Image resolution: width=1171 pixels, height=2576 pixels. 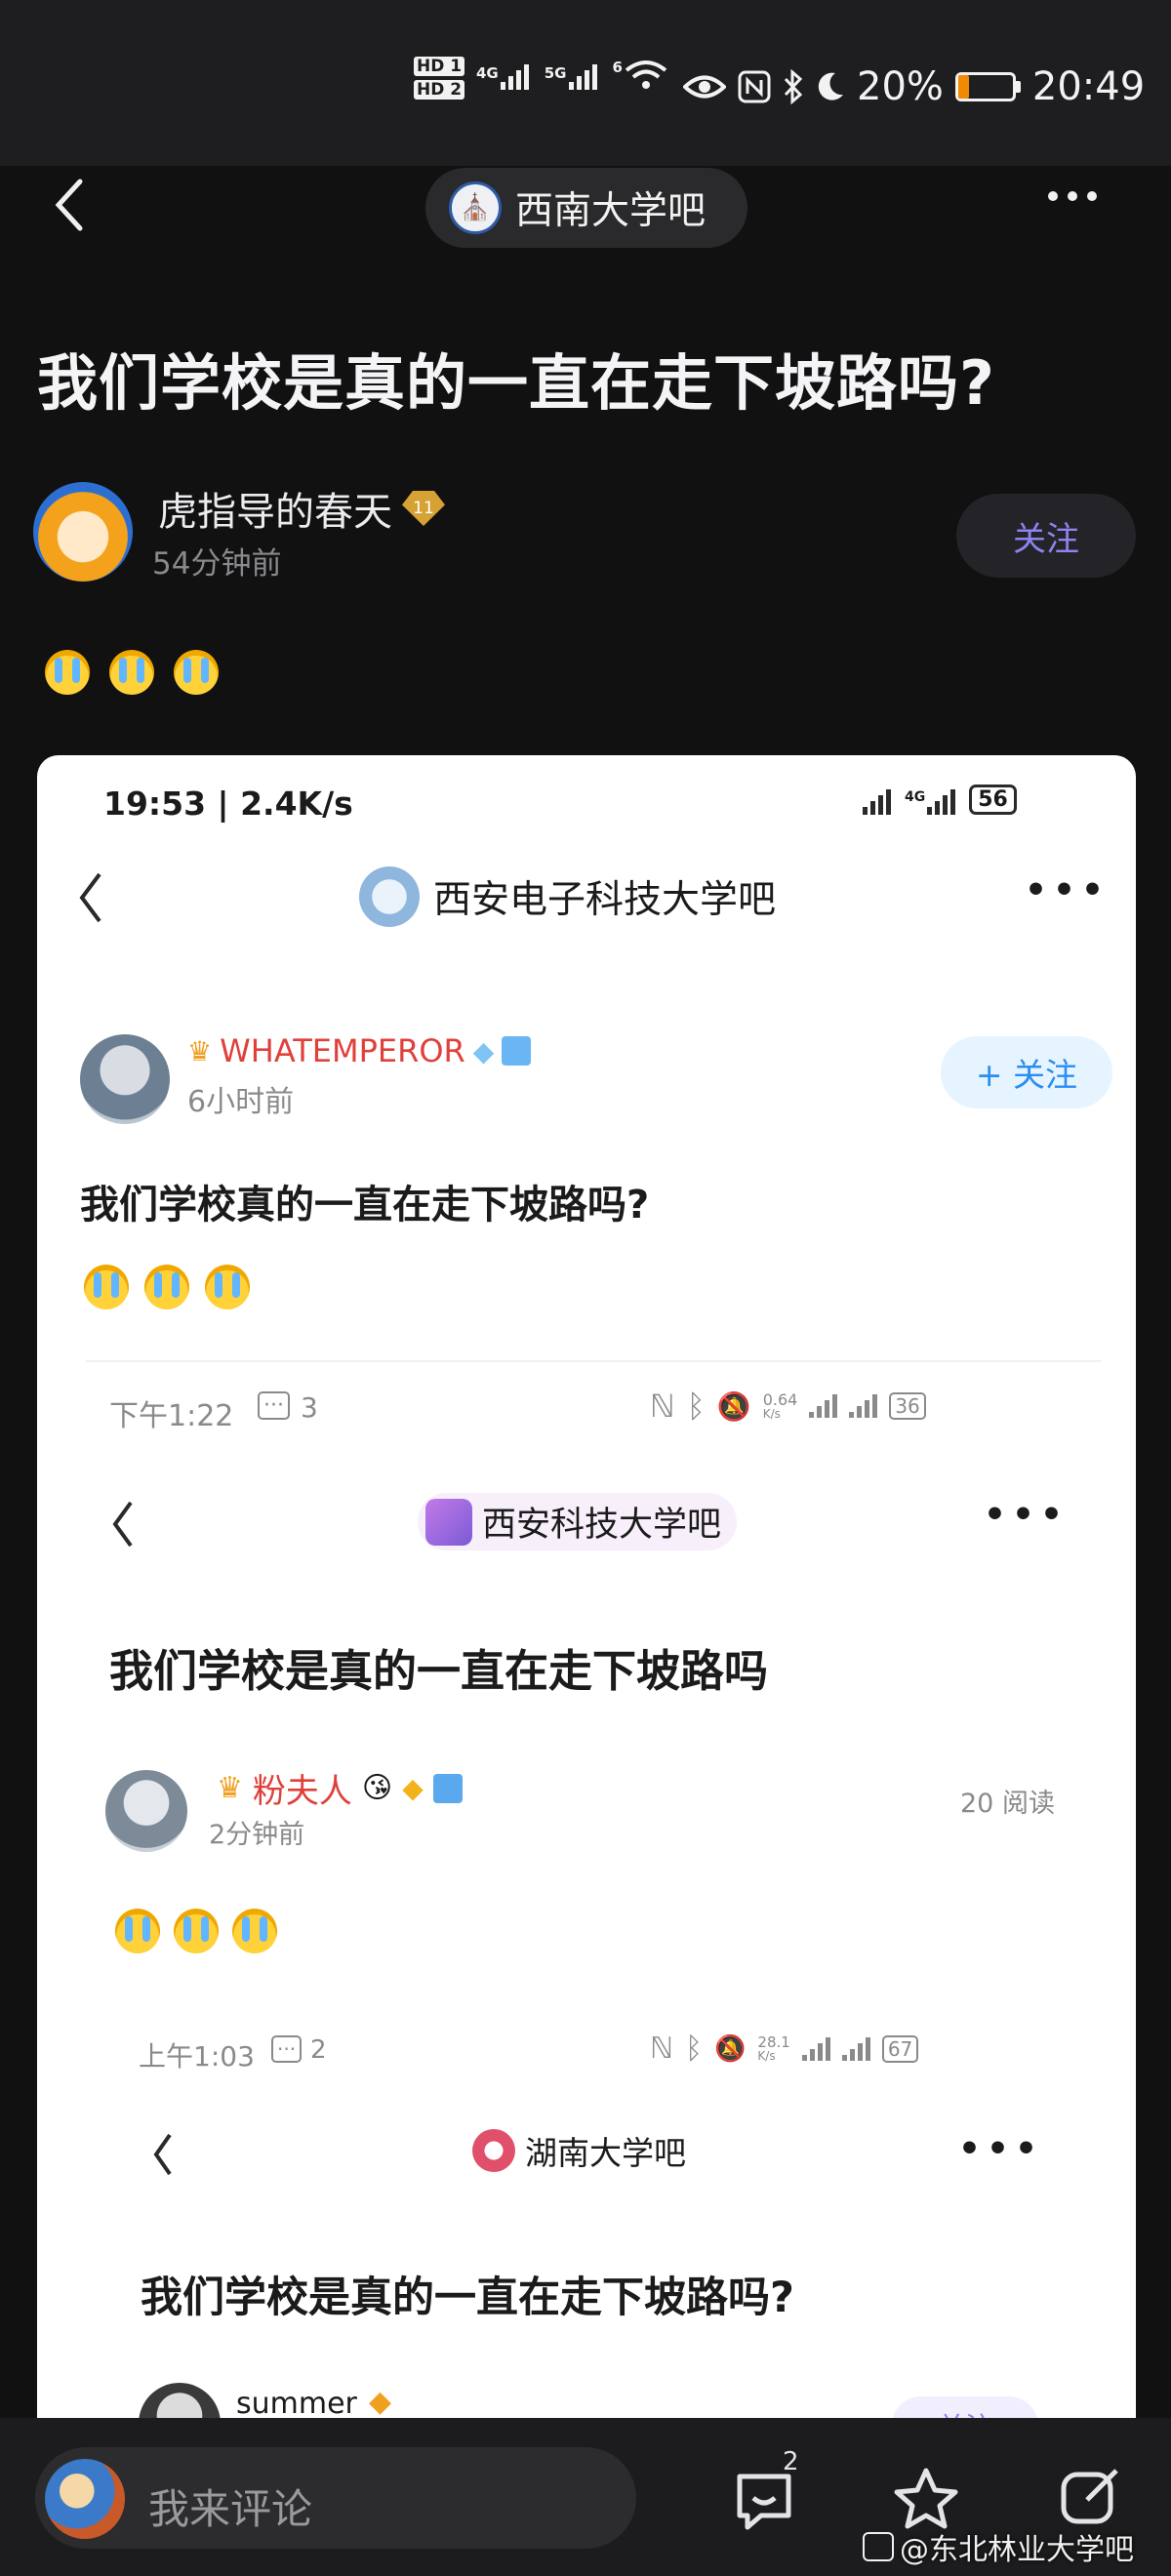 What do you see at coordinates (914, 86) in the screenshot?
I see `status-icons: 20% 20:49` at bounding box center [914, 86].